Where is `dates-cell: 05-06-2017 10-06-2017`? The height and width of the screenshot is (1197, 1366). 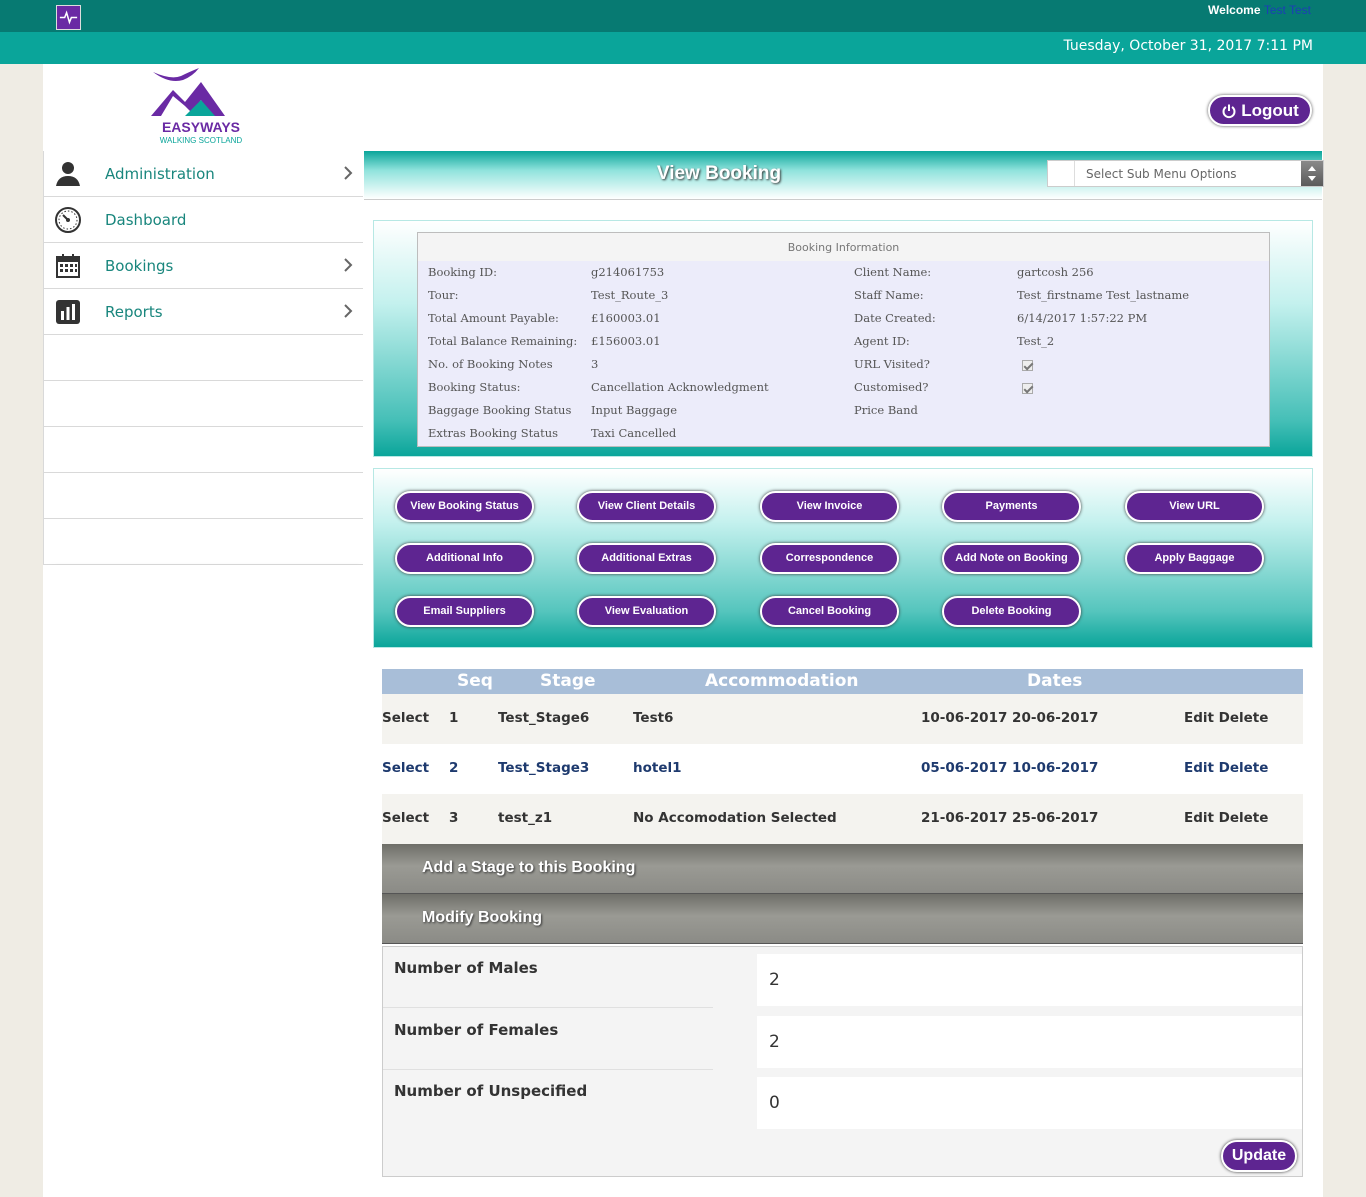 dates-cell: 05-06-2017 10-06-2017 is located at coordinates (1010, 768).